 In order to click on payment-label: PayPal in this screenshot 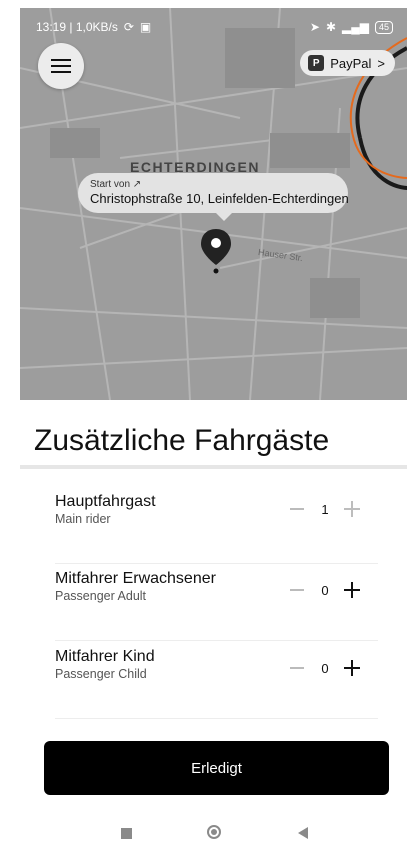, I will do `click(351, 63)`.